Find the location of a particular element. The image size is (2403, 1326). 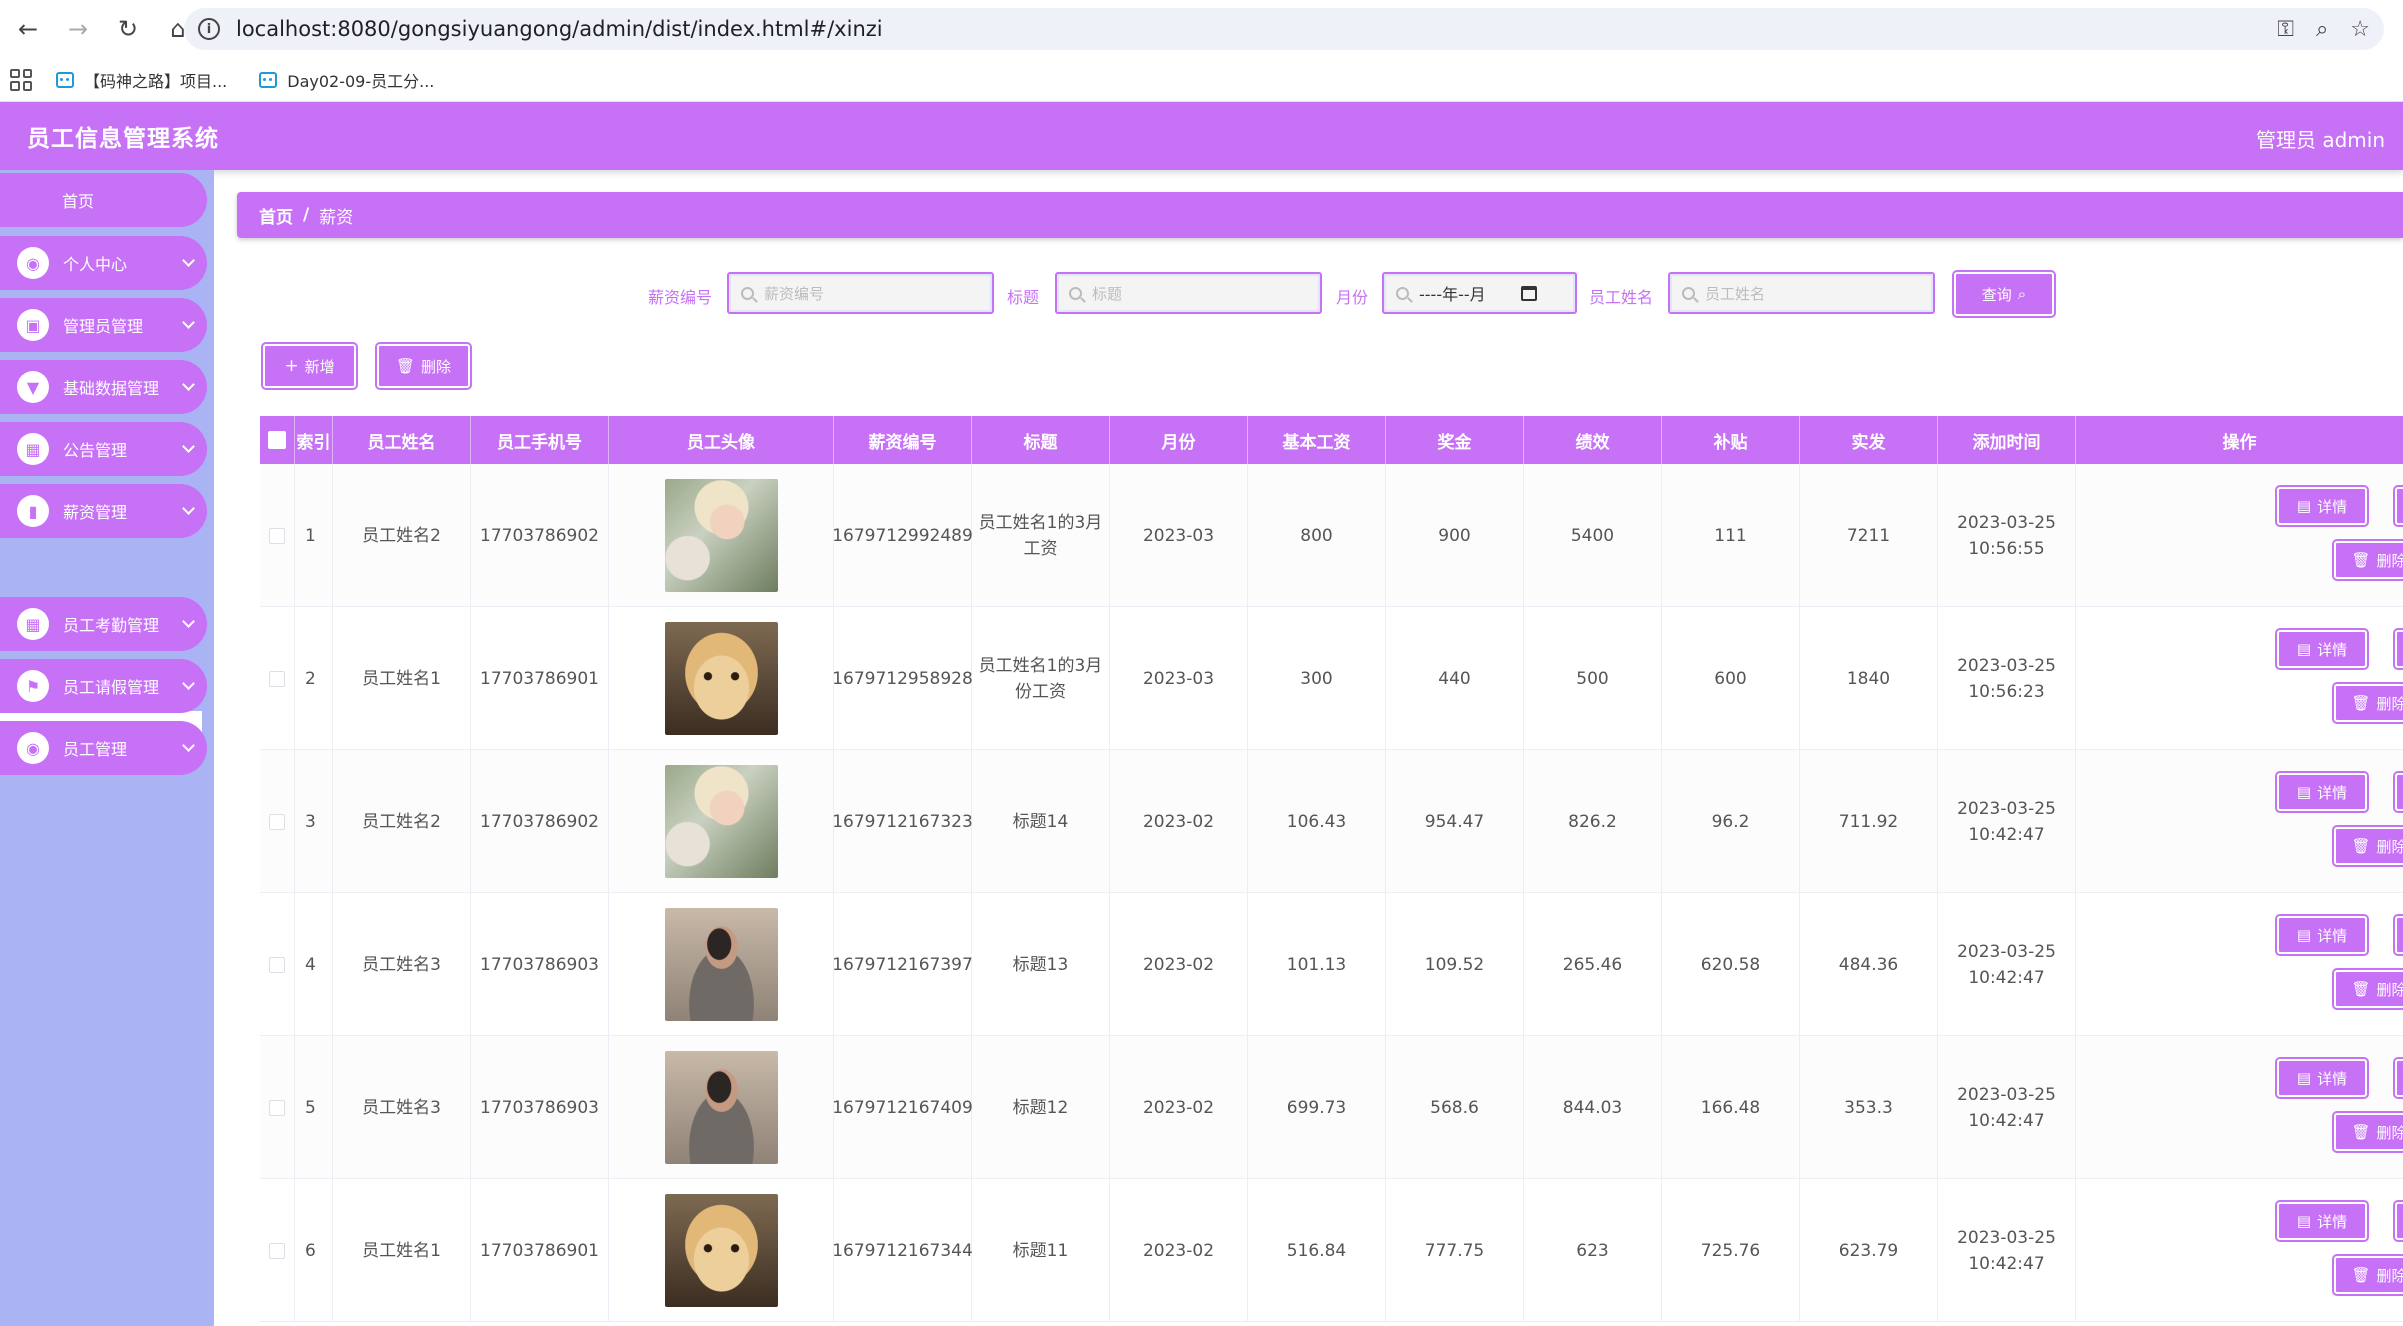

employee-avatar is located at coordinates (721, 1107).